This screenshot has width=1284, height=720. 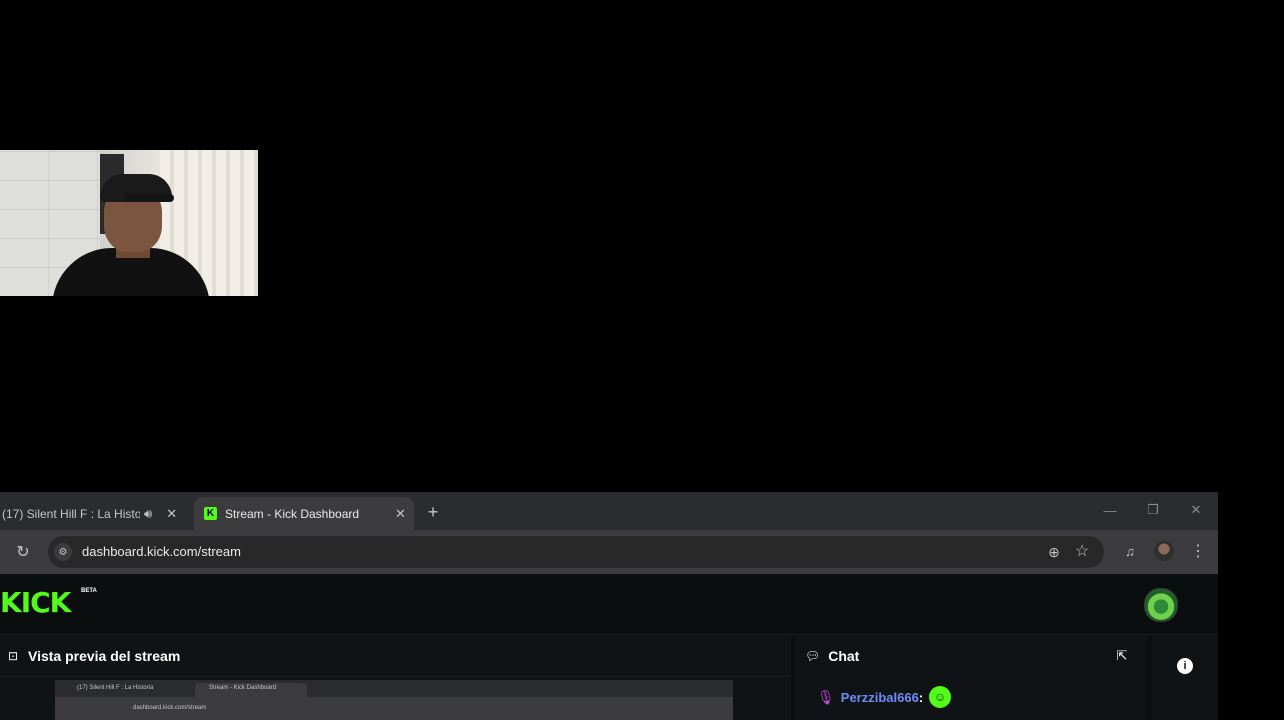 I want to click on preview-title: Vista previa del stream, so click(x=104, y=656).